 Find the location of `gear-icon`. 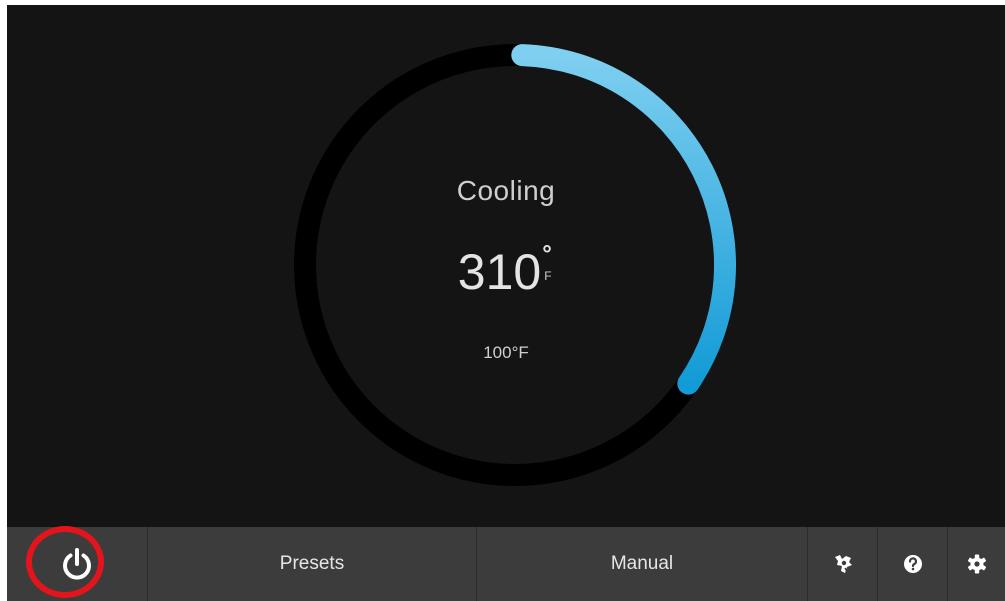

gear-icon is located at coordinates (976, 564).